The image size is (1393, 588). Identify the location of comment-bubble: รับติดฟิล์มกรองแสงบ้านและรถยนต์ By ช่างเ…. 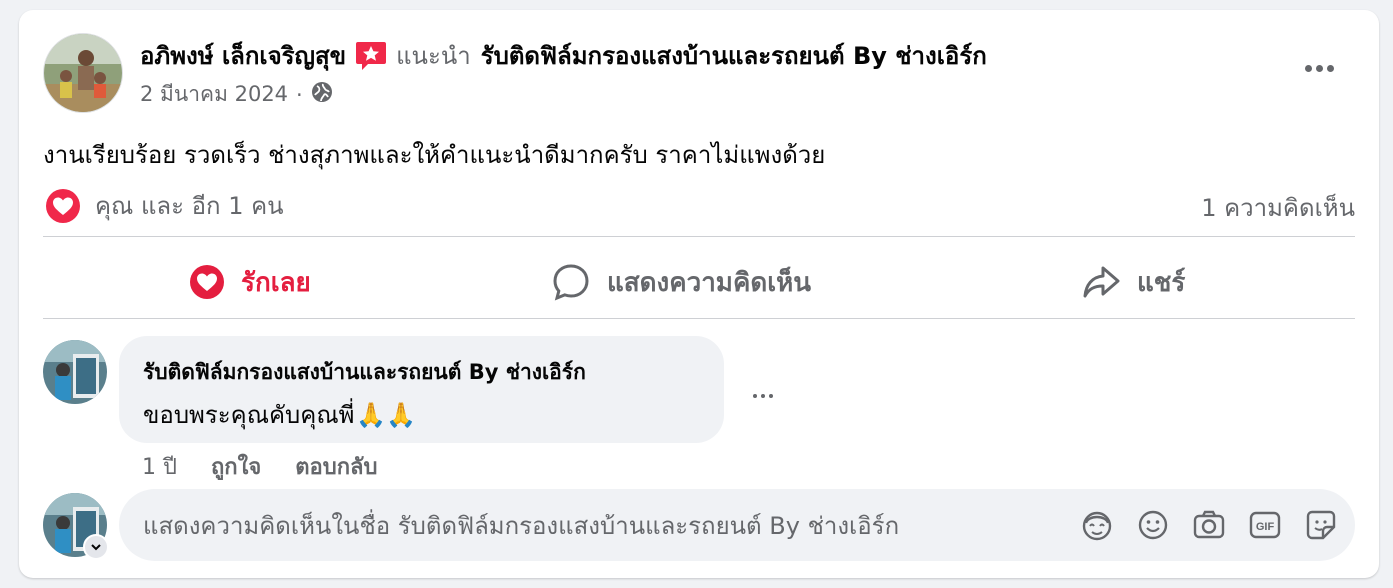
(421, 389).